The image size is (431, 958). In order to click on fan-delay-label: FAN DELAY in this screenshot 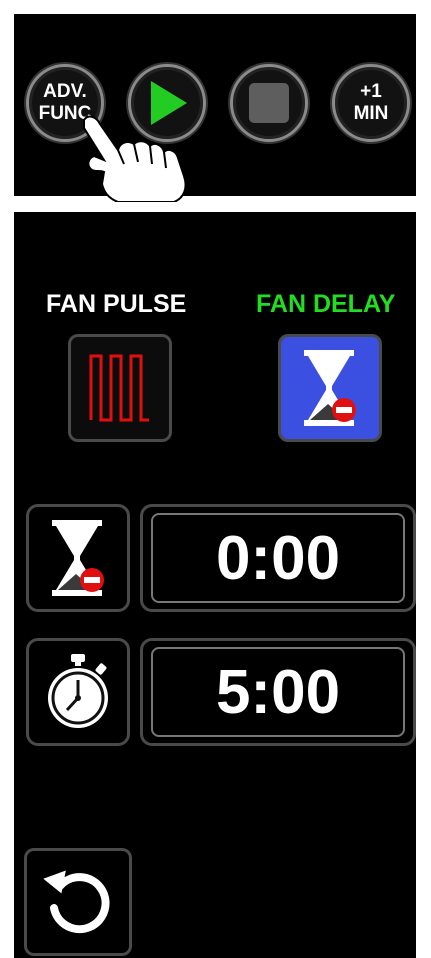, I will do `click(326, 304)`.